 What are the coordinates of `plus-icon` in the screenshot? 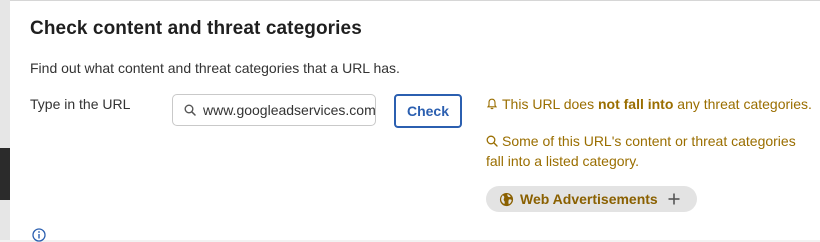 It's located at (674, 199).